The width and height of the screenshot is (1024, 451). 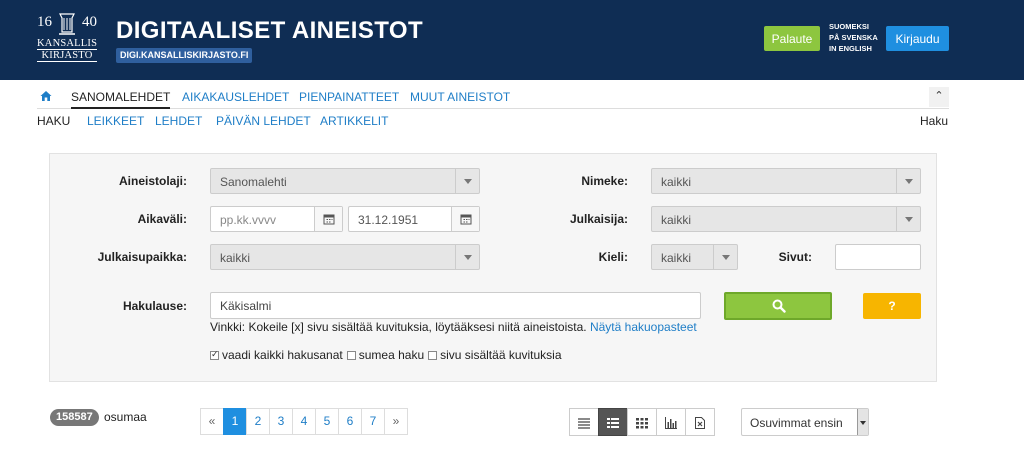 What do you see at coordinates (917, 38) in the screenshot?
I see `login-button: Kirjaudu` at bounding box center [917, 38].